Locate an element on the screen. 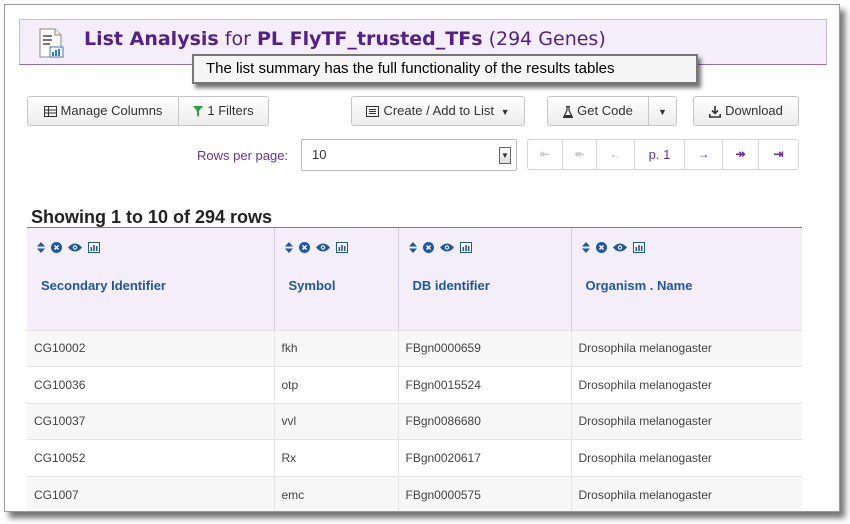 The image size is (850, 524). filter-icon is located at coordinates (198, 112).